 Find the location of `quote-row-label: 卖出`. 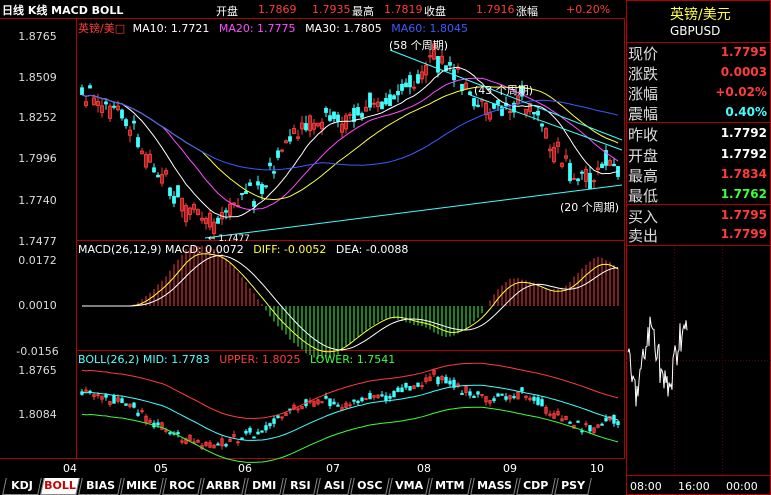

quote-row-label: 卖出 is located at coordinates (643, 236).